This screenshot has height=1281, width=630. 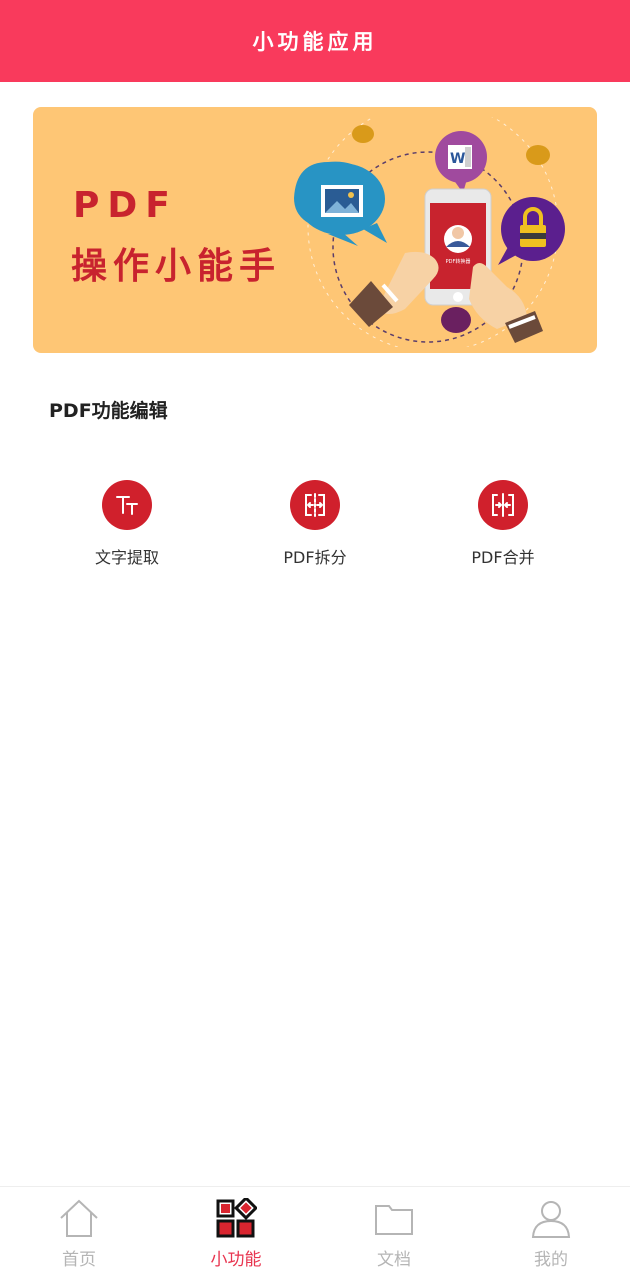 I want to click on home-icon, so click(x=79, y=1219).